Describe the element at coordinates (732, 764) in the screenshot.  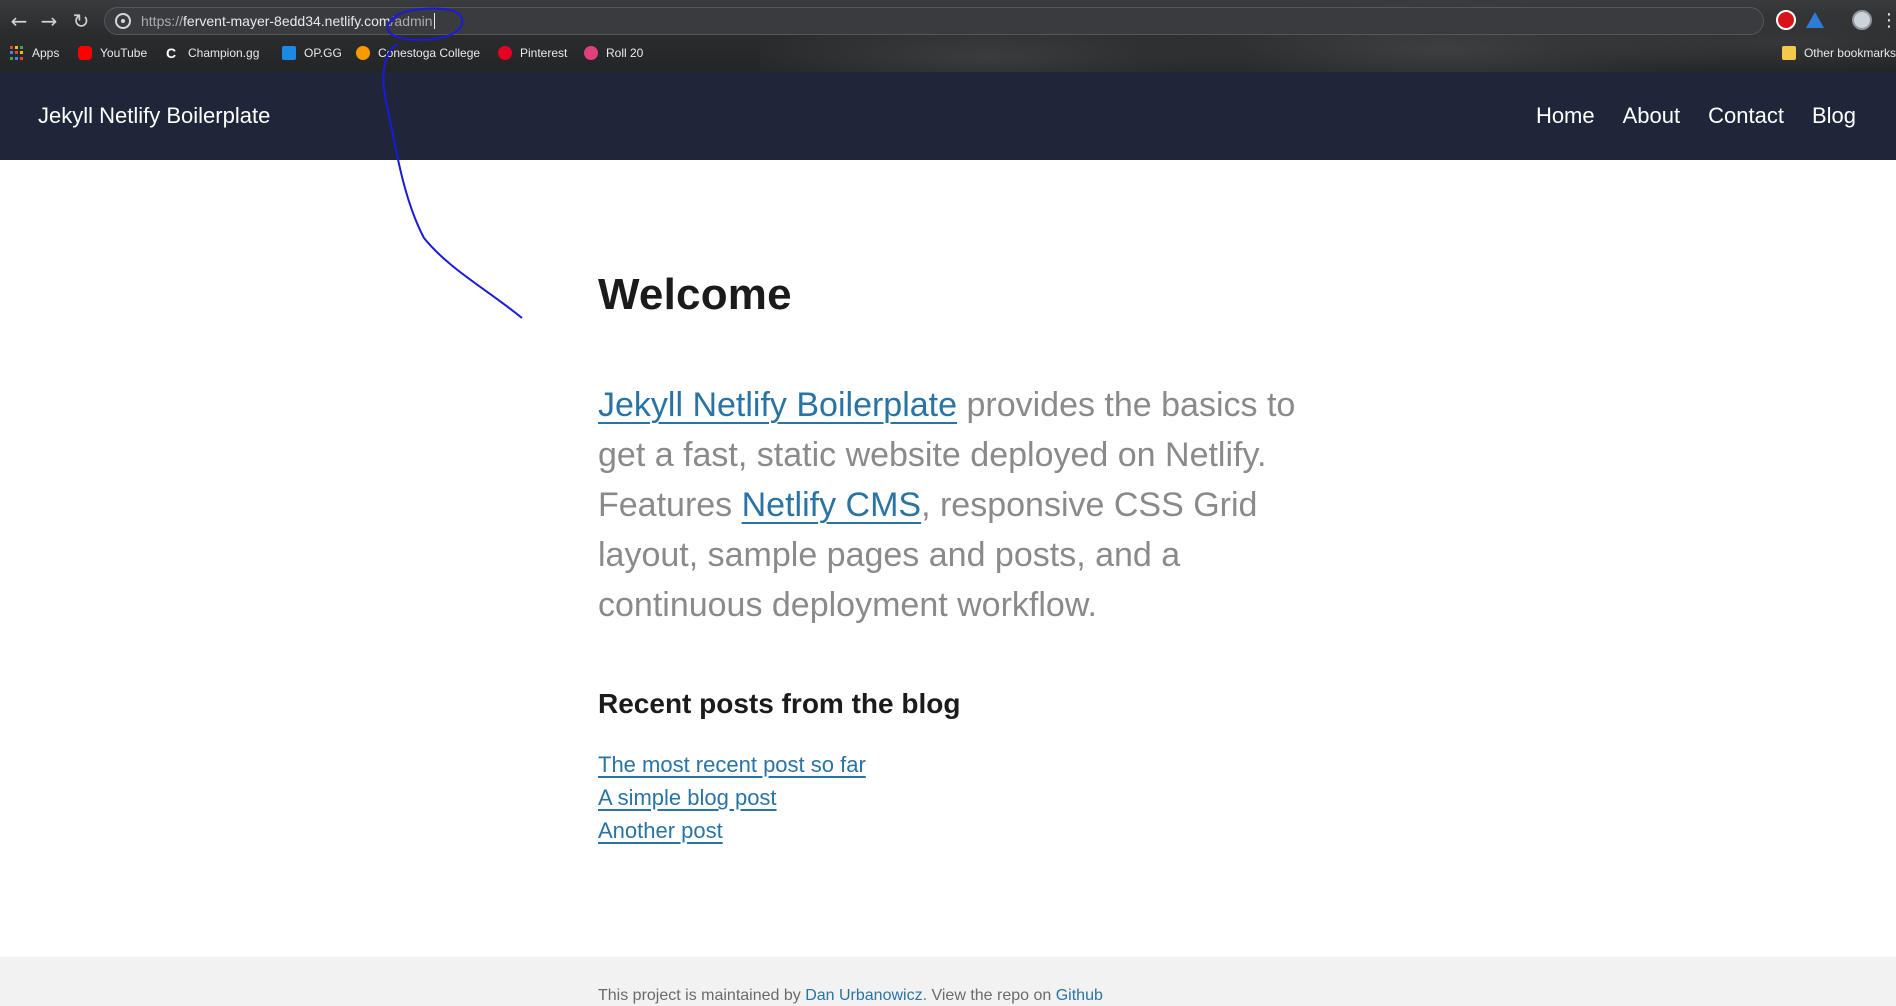
I see `post-link: The most recent post so far` at that location.